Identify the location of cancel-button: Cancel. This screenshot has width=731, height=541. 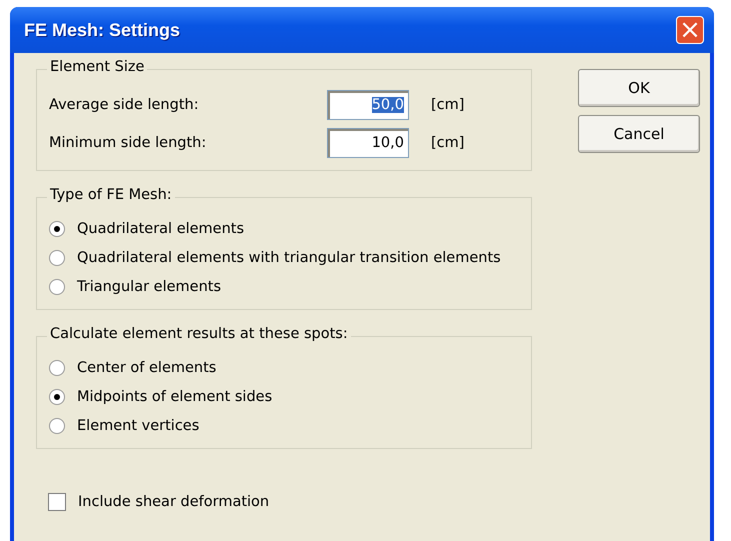
(639, 134).